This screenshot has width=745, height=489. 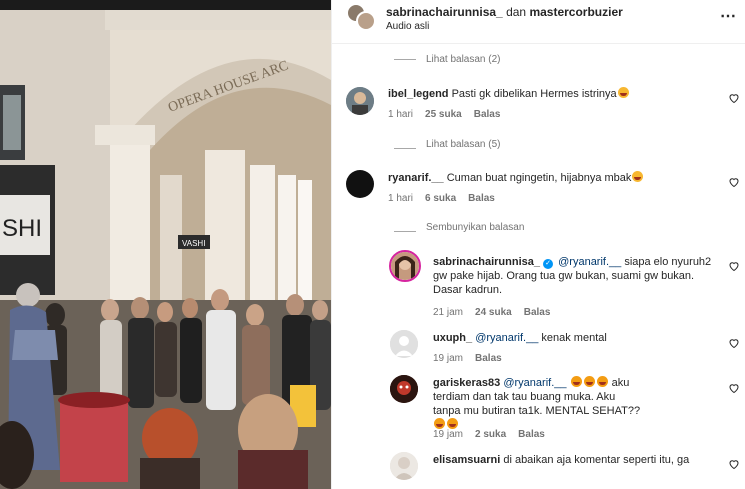 I want to click on comment-body: Pasti gk dibelikan Hermes istrinya, so click(x=534, y=94).